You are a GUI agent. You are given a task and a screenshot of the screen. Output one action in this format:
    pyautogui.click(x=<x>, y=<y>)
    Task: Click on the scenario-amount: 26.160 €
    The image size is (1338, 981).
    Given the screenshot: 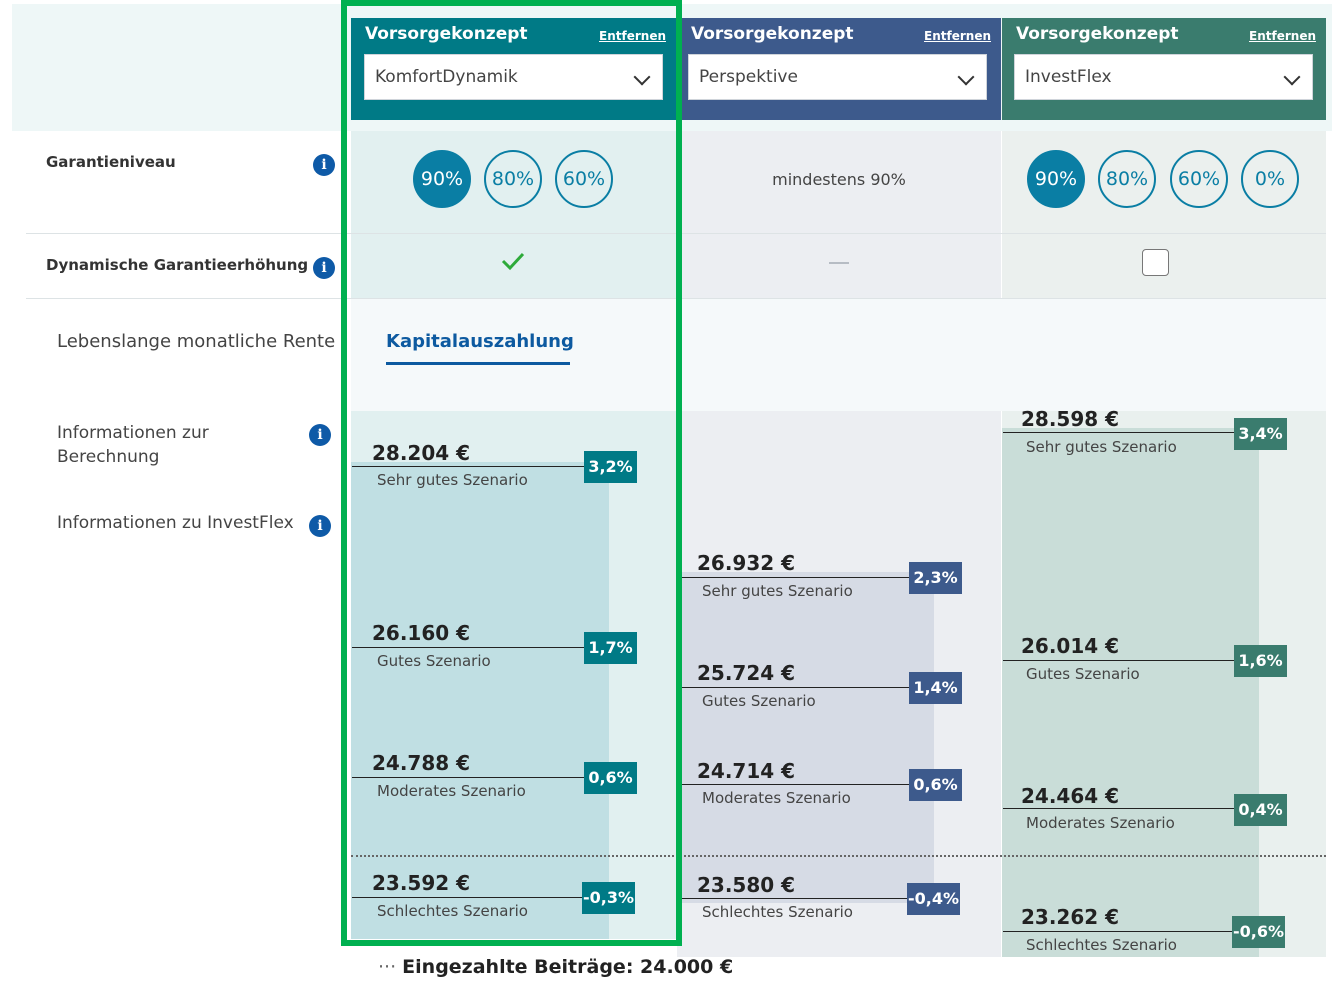 What is the action you would take?
    pyautogui.click(x=421, y=633)
    